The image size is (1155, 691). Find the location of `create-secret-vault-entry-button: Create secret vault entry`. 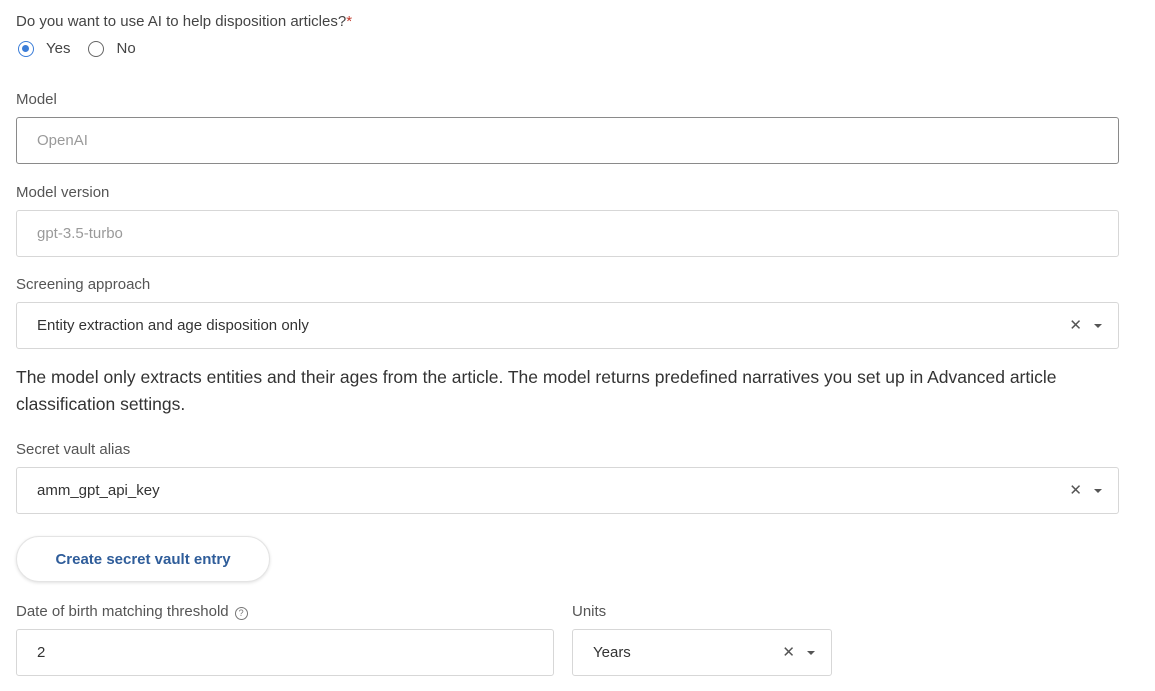

create-secret-vault-entry-button: Create secret vault entry is located at coordinates (143, 559).